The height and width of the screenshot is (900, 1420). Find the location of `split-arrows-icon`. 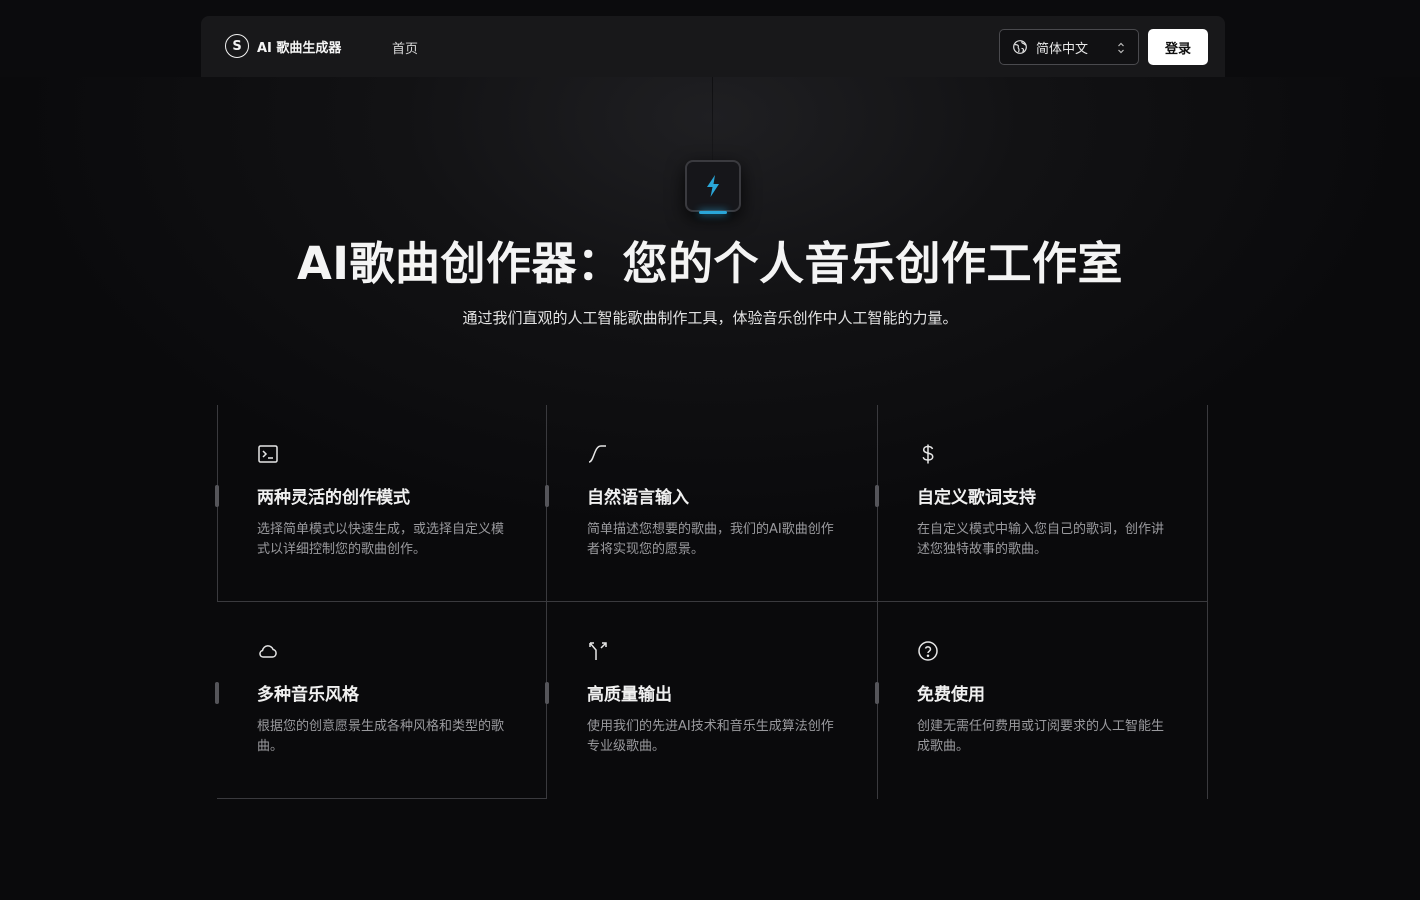

split-arrows-icon is located at coordinates (598, 651).